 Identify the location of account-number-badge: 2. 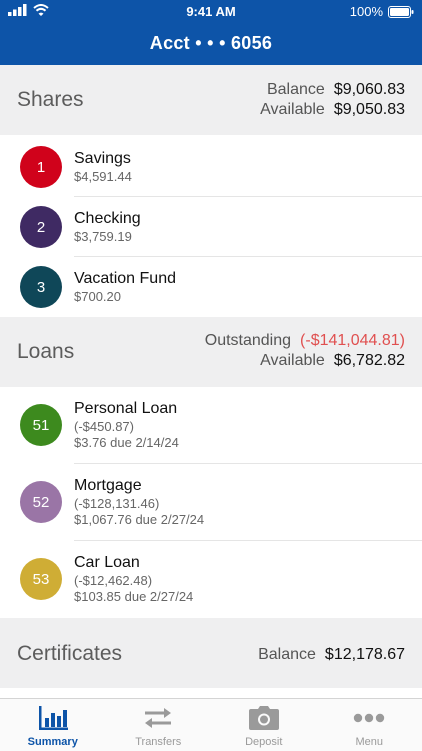
(41, 227).